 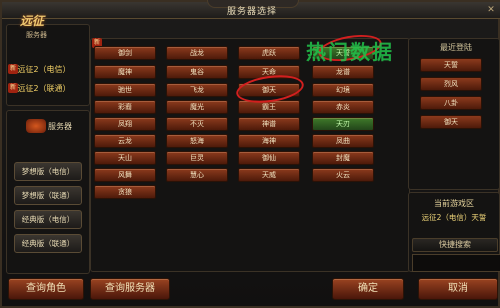 What do you see at coordinates (458, 289) in the screenshot?
I see `cancel-button: 取消` at bounding box center [458, 289].